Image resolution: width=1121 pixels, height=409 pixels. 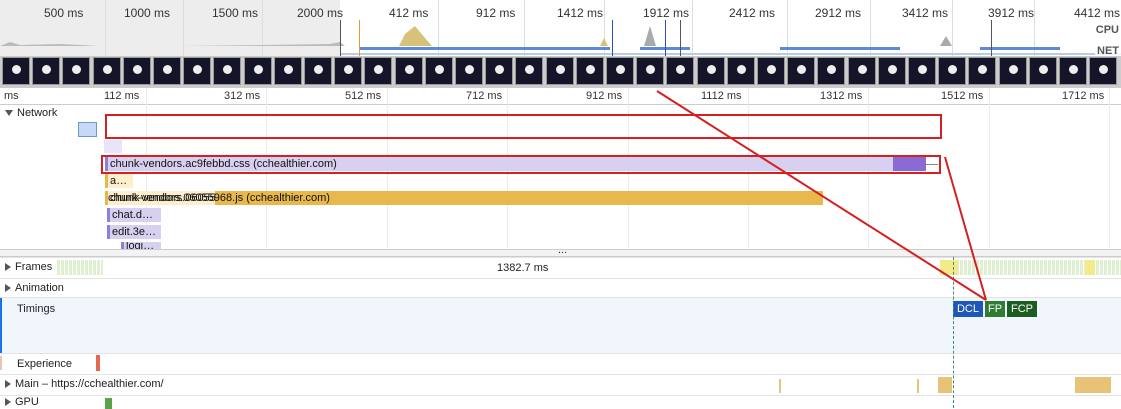 I want to click on gpu-track-header: GPU, so click(x=22, y=402).